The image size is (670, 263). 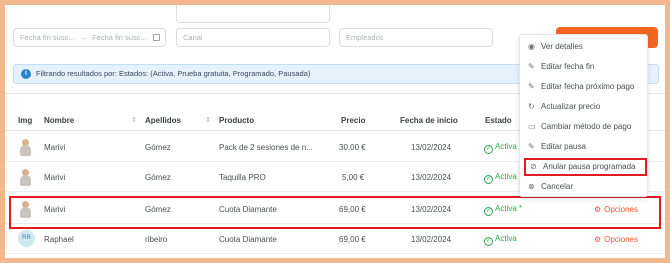 I want to click on range-arrow: →, so click(x=83, y=37).